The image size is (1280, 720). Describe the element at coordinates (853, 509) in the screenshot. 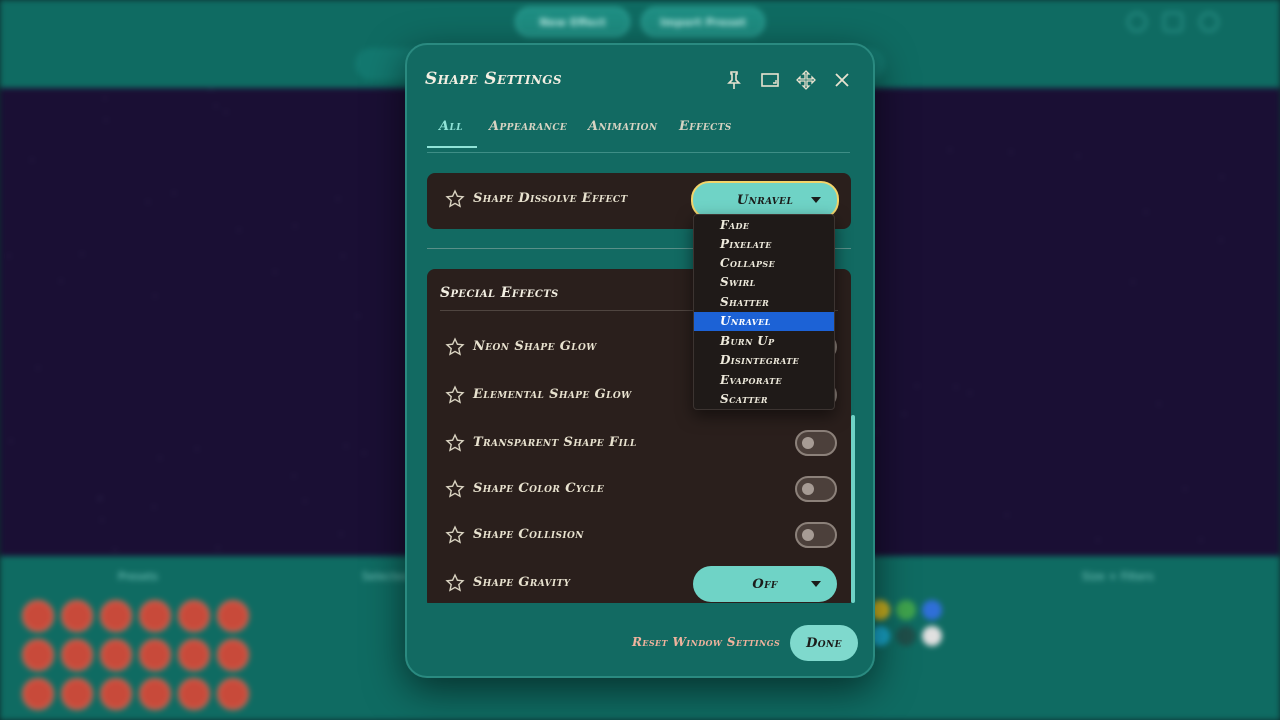

I see `scrollbar-thumb` at that location.